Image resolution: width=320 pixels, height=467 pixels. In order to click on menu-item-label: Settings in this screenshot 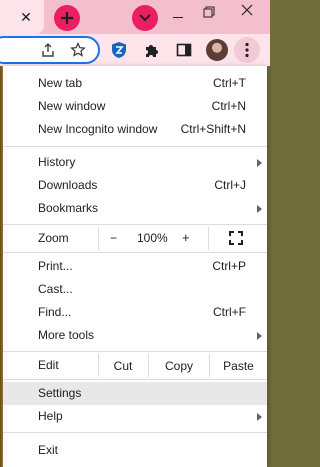, I will do `click(60, 393)`.